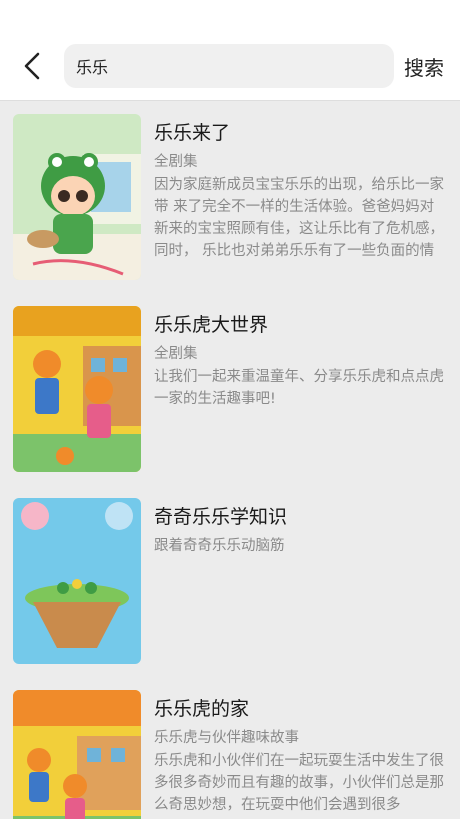  What do you see at coordinates (226, 738) in the screenshot?
I see `item-subtitle: 乐乐虎与伙伴趣味故事` at bounding box center [226, 738].